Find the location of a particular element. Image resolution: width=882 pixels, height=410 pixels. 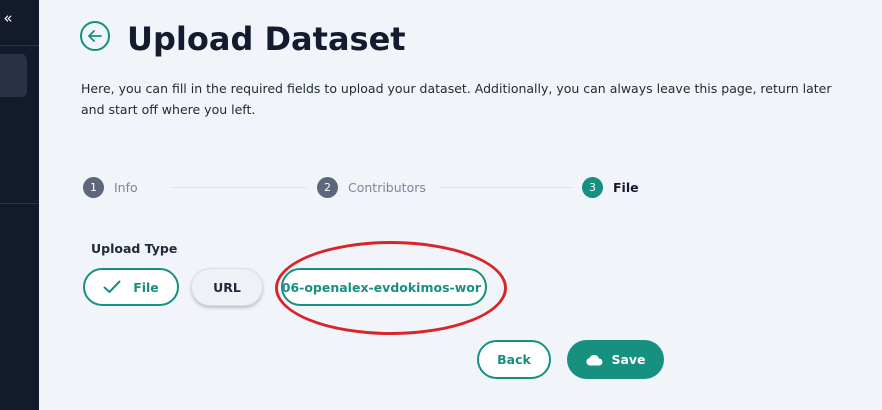

save-button: Save is located at coordinates (615, 359).